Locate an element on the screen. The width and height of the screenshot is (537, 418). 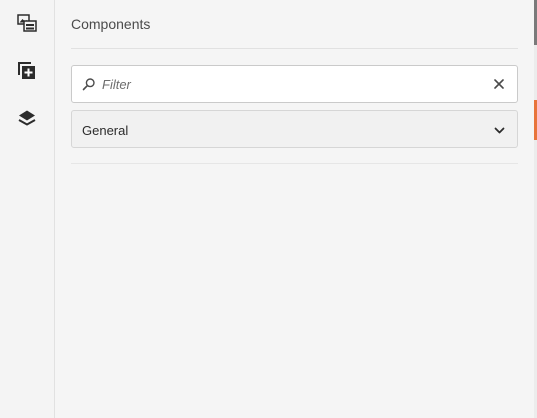
filter-field is located at coordinates (294, 84).